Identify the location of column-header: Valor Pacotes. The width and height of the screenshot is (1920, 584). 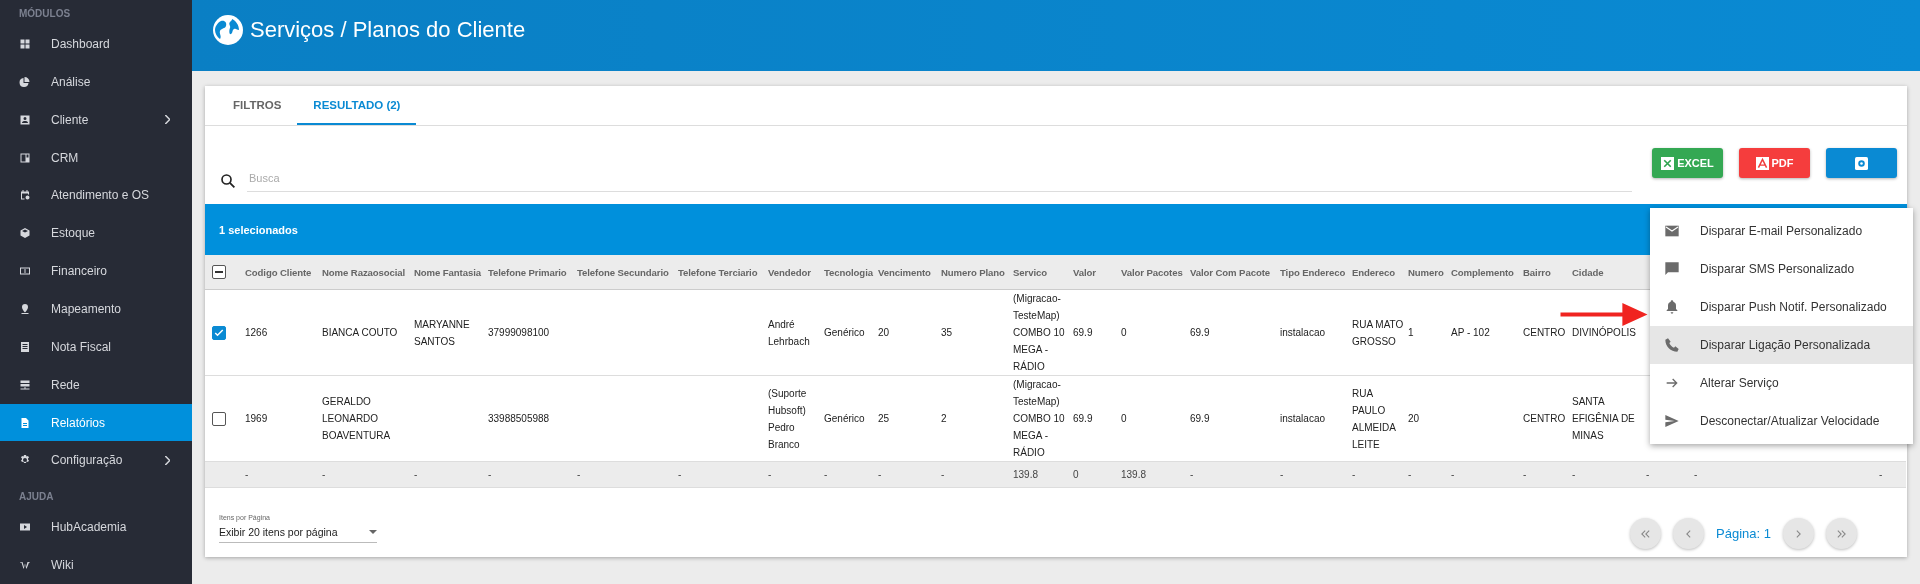
(1155, 272).